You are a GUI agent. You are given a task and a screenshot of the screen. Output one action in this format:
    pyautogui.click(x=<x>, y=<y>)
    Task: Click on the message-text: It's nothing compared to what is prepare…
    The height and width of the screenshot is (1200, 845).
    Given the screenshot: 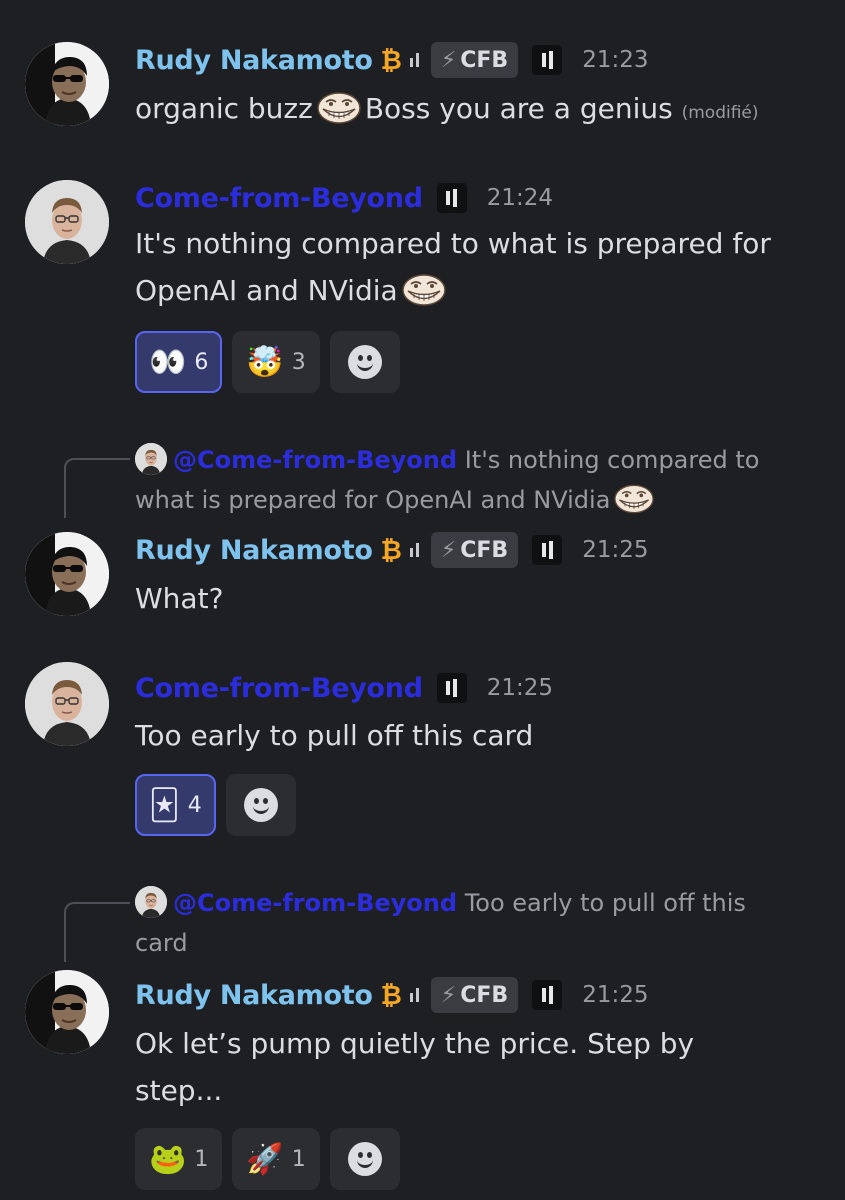 What is the action you would take?
    pyautogui.click(x=453, y=267)
    